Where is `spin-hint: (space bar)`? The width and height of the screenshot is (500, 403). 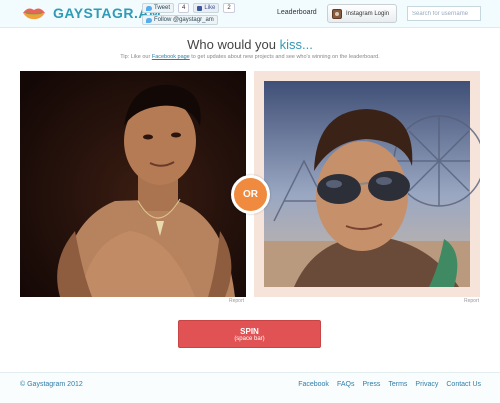 spin-hint: (space bar) is located at coordinates (249, 338).